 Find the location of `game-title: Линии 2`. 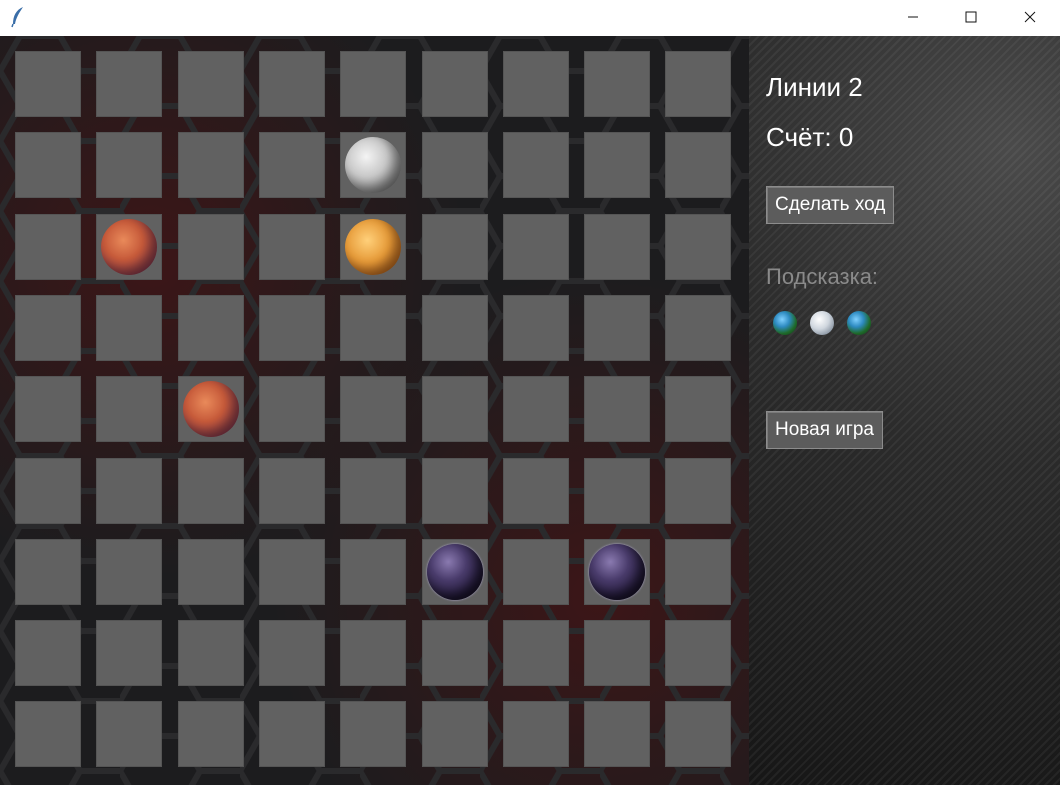

game-title: Линии 2 is located at coordinates (814, 87).